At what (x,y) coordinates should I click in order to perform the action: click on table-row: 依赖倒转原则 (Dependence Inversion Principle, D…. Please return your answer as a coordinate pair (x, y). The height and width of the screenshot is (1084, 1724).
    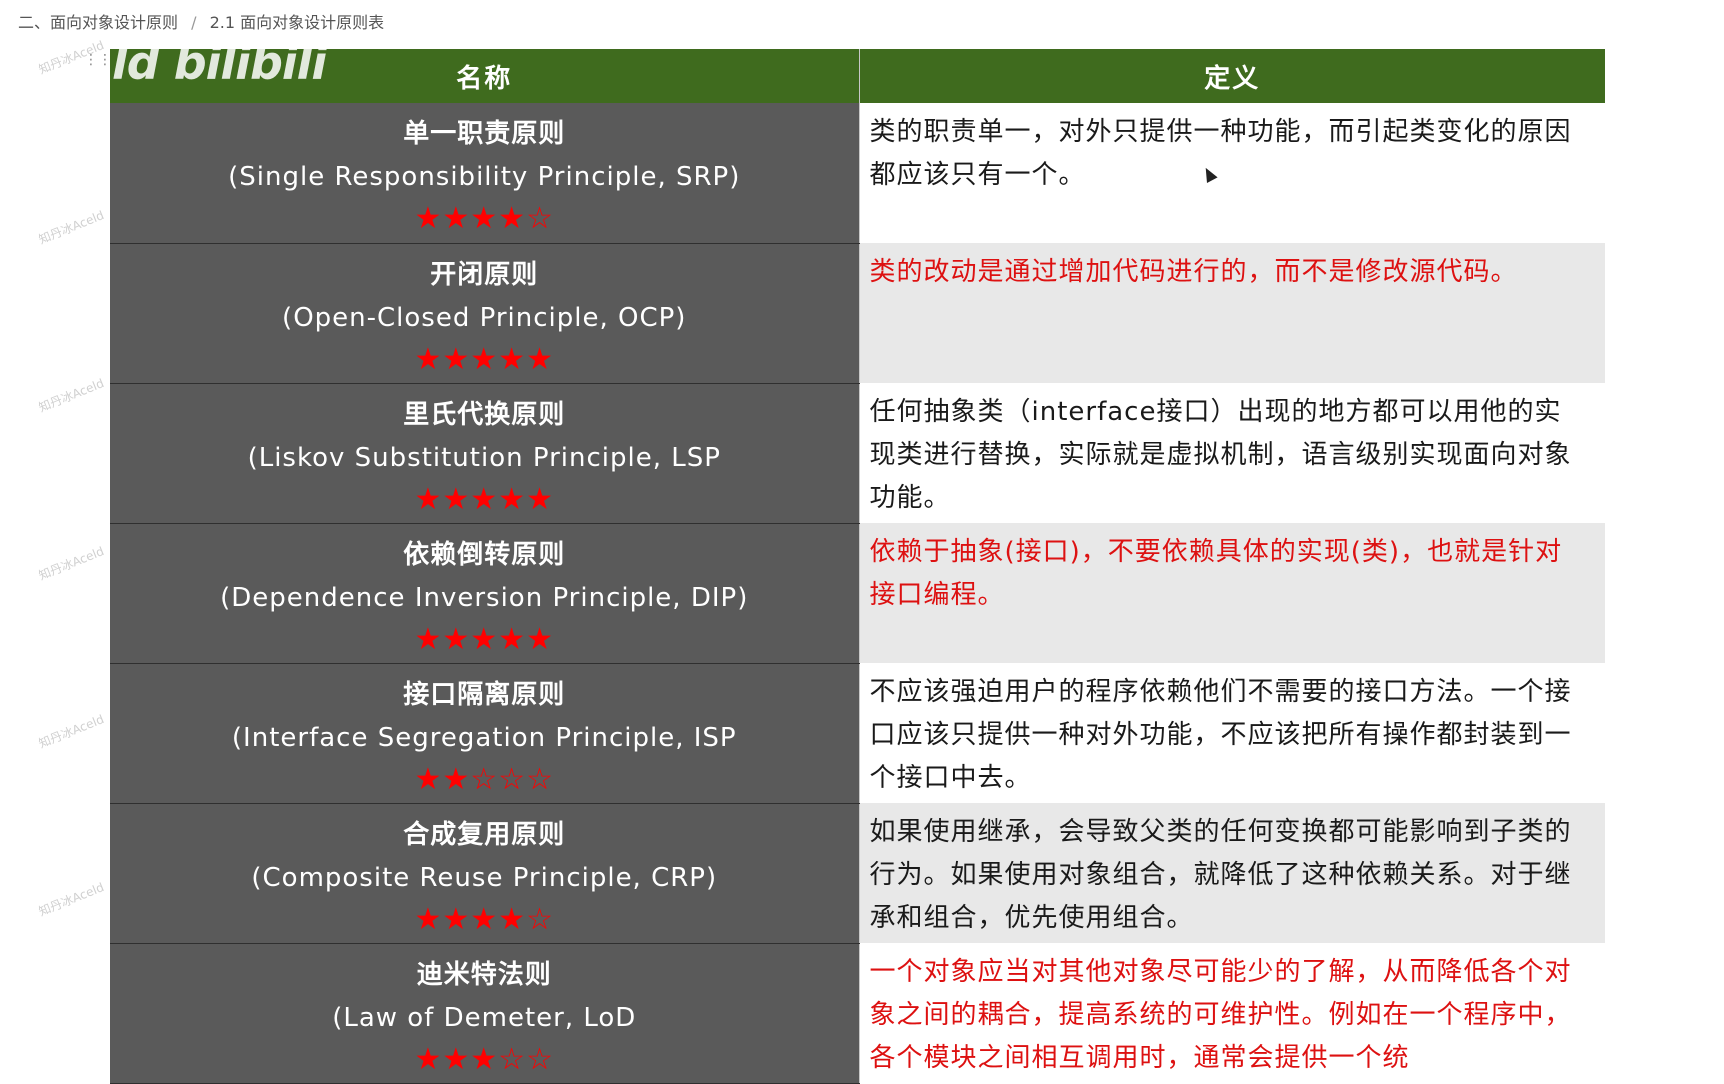
    Looking at the image, I should click on (857, 593).